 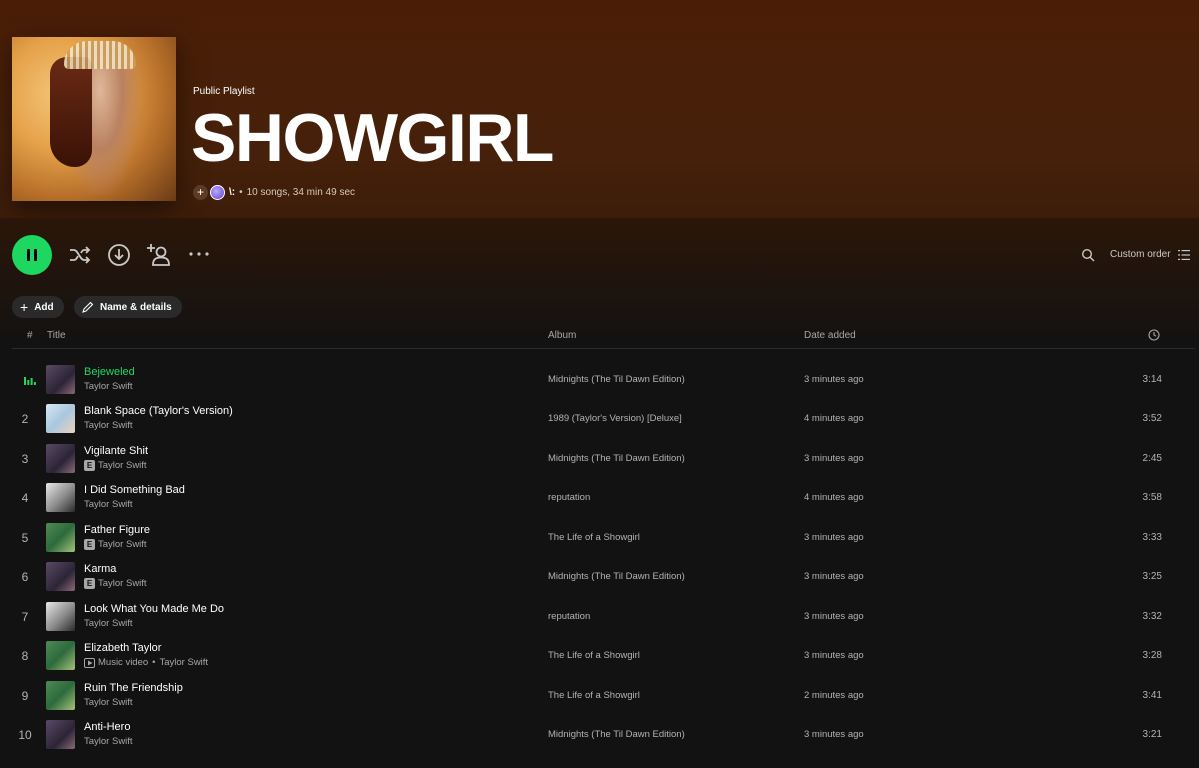 What do you see at coordinates (159, 255) in the screenshot?
I see `add-user-icon` at bounding box center [159, 255].